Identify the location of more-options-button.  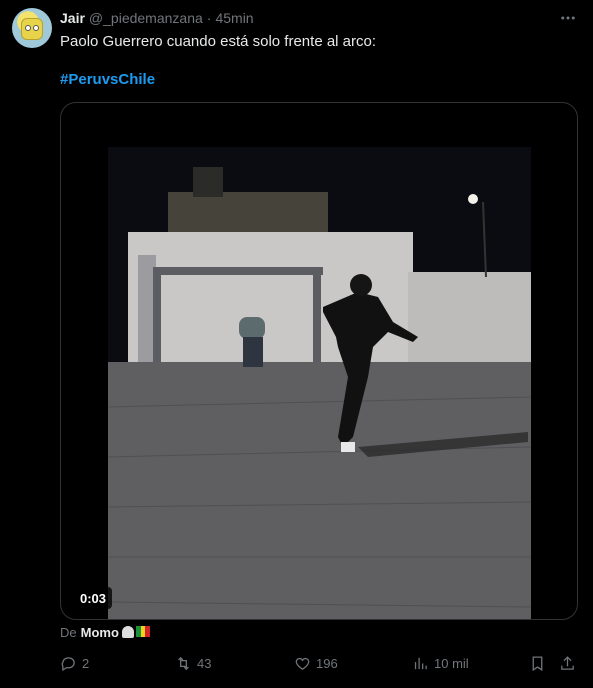
(568, 18).